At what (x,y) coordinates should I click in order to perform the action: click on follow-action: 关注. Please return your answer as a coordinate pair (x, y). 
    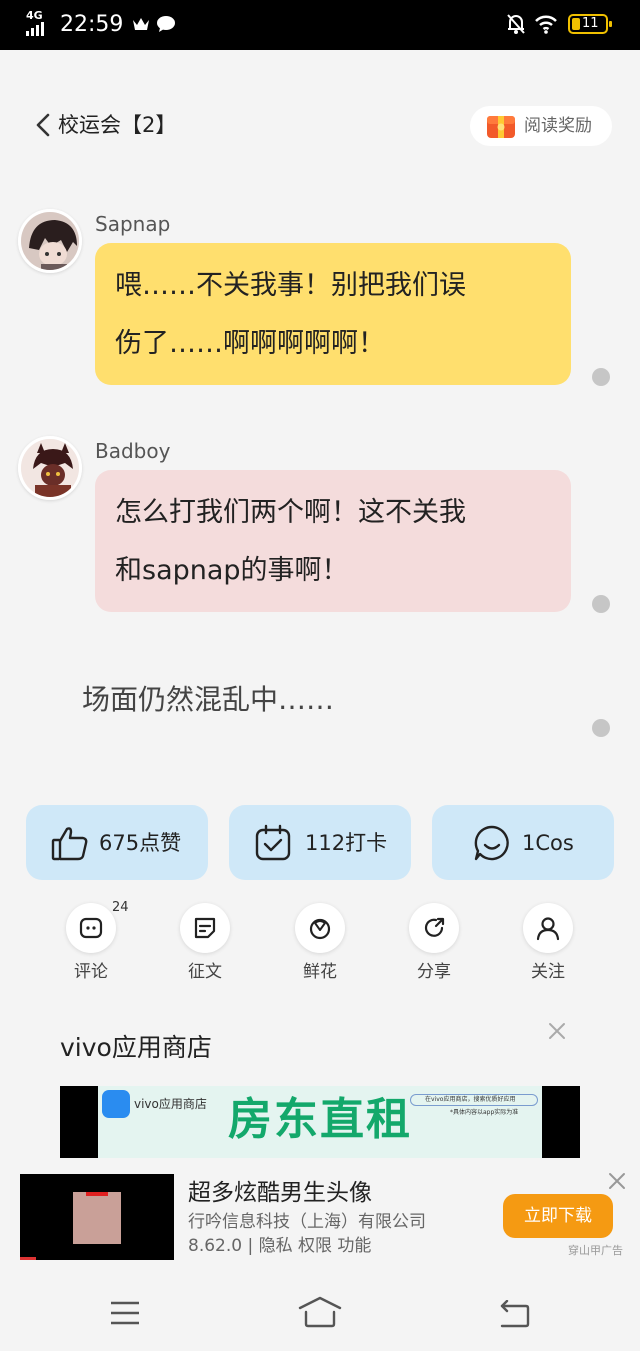
    Looking at the image, I should click on (548, 942).